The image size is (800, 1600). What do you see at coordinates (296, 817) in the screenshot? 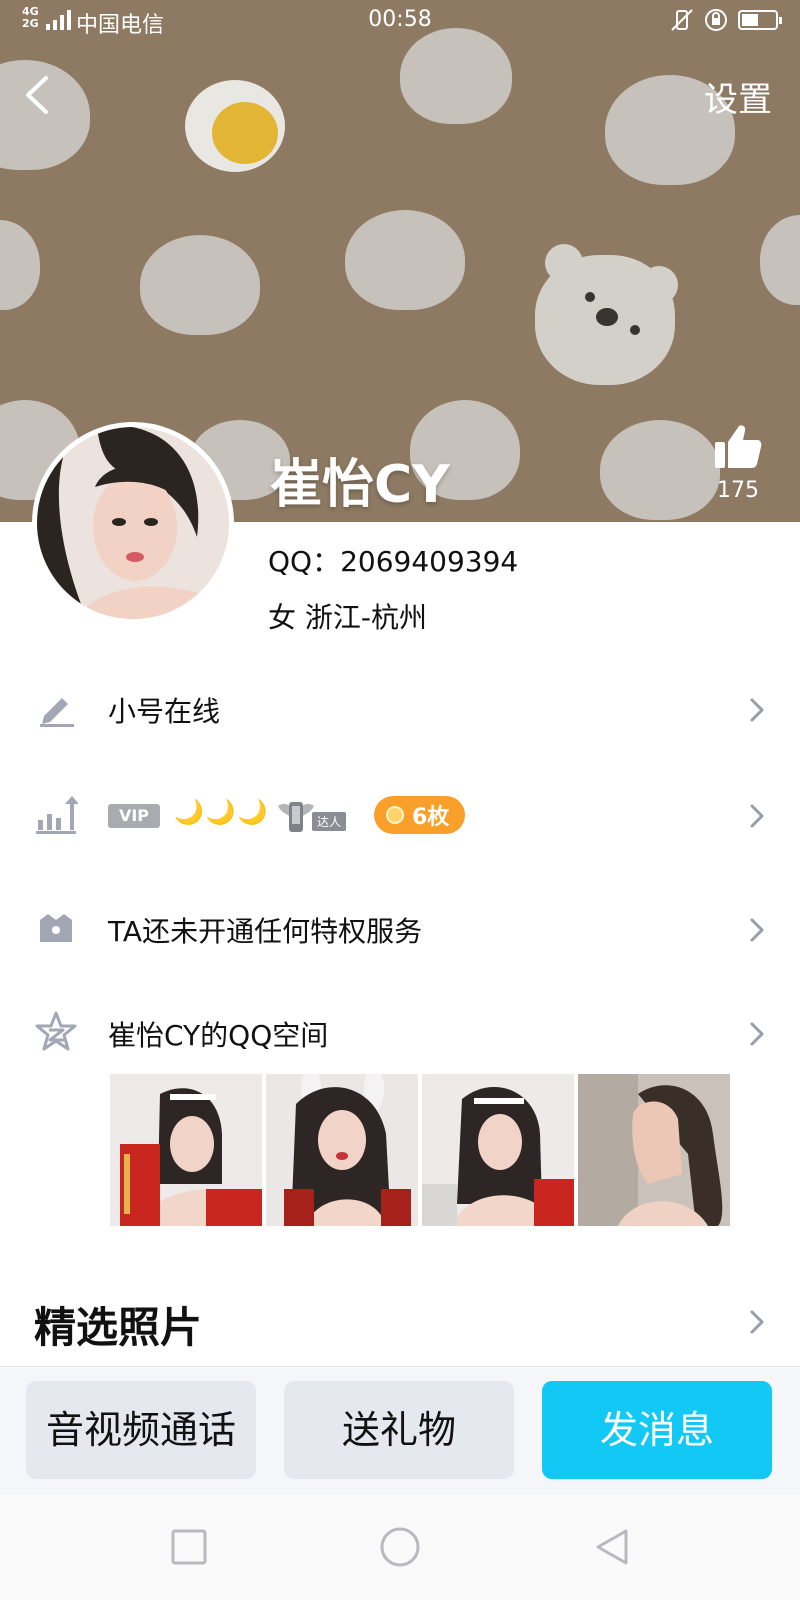
I see `winged-phone-icon` at bounding box center [296, 817].